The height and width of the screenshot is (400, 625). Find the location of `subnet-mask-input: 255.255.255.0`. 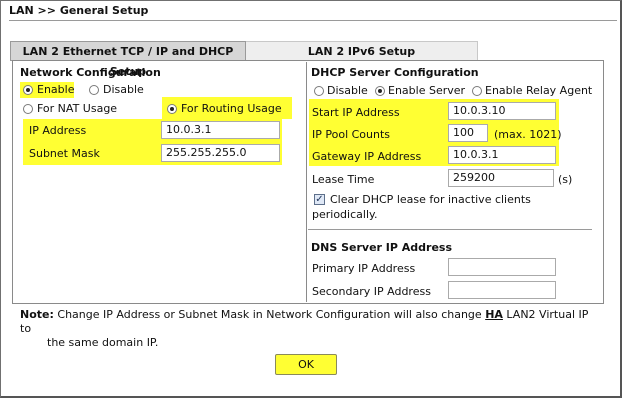

subnet-mask-input: 255.255.255.0 is located at coordinates (220, 153).